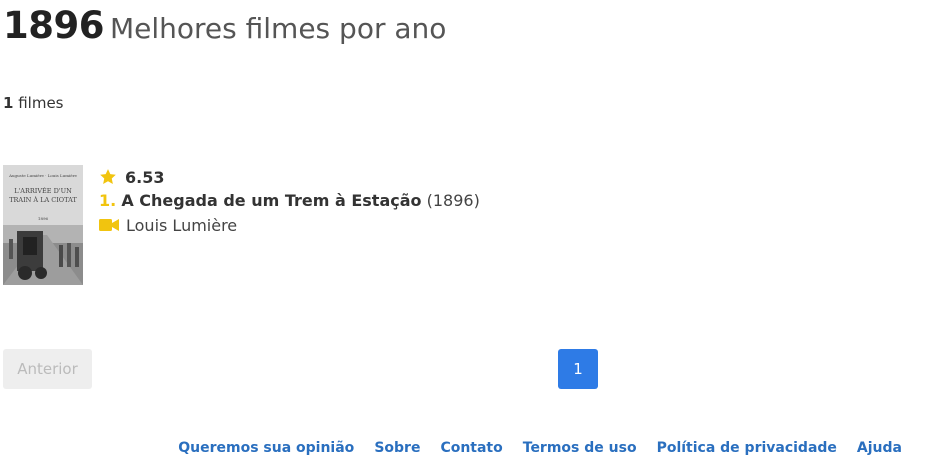 The width and height of the screenshot is (928, 468). I want to click on movie-rank: 1., so click(108, 200).